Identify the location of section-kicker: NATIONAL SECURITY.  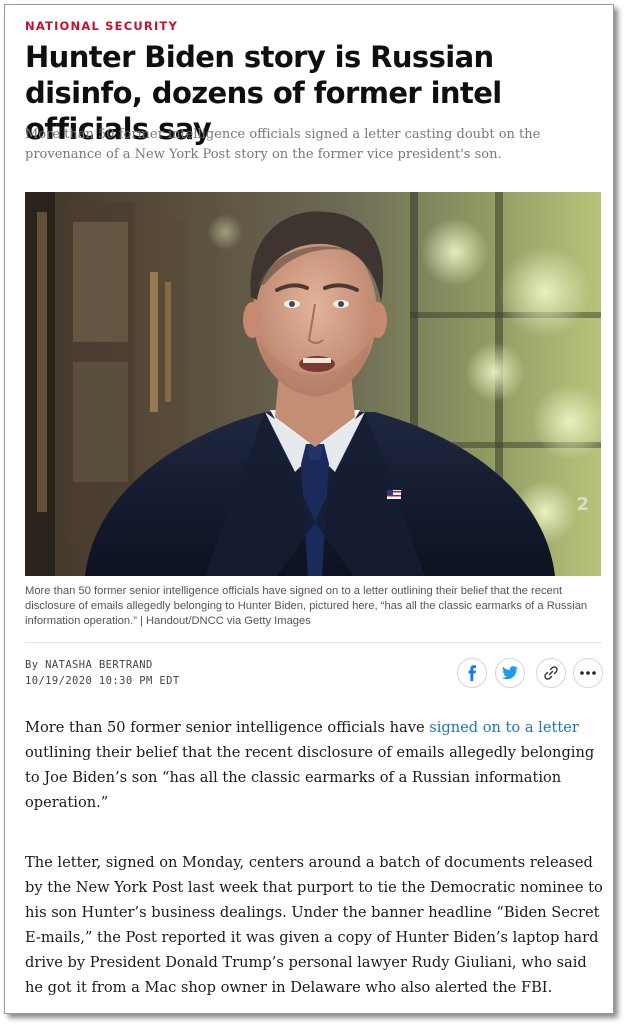
(101, 26).